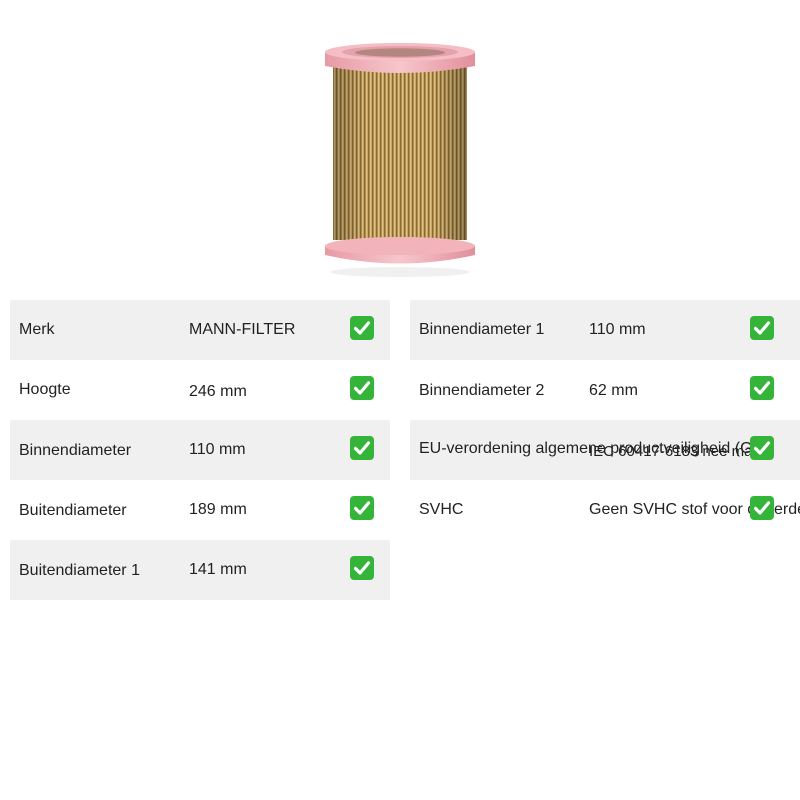 The height and width of the screenshot is (800, 800). I want to click on table-row: Binnendiameter 2 62 mm, so click(605, 390).